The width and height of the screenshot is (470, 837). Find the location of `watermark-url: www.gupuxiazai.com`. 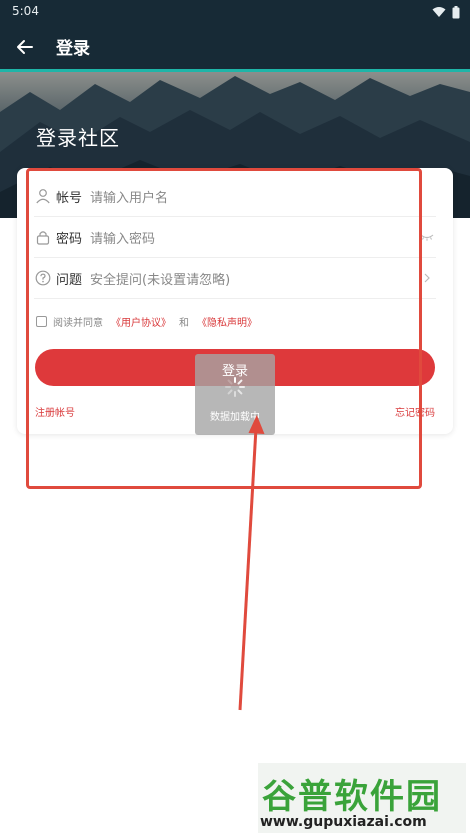

watermark-url: www.gupuxiazai.com is located at coordinates (343, 822).